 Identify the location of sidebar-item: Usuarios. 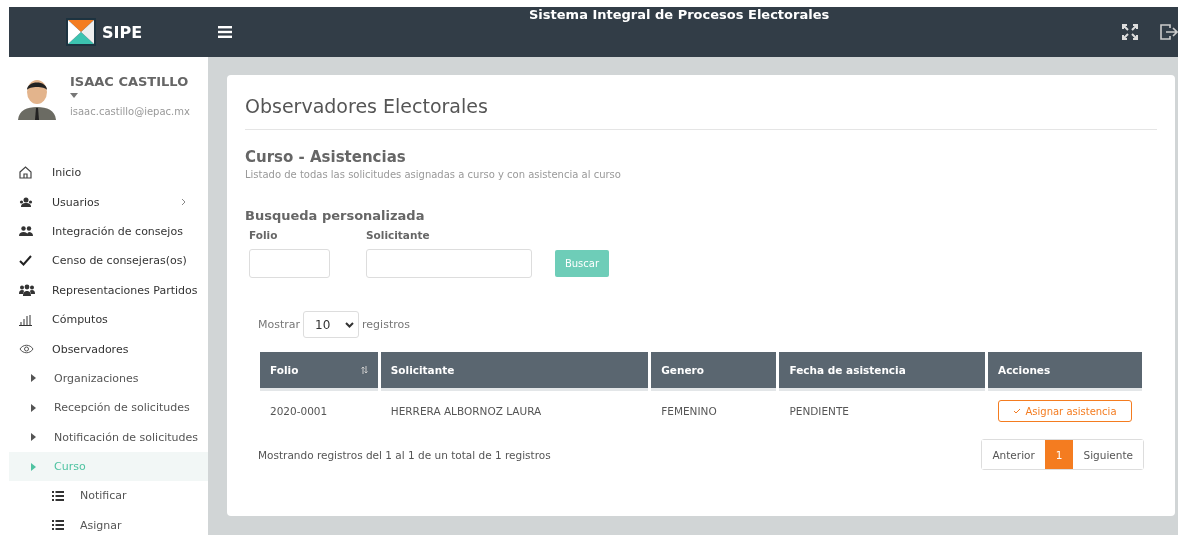
(104, 202).